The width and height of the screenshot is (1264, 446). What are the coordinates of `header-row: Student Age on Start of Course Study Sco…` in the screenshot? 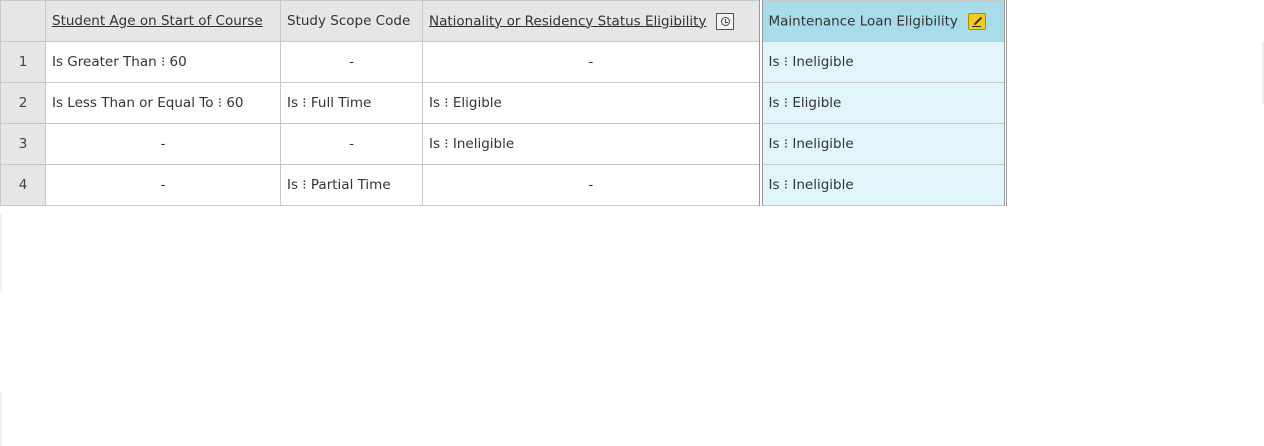 It's located at (503, 21).